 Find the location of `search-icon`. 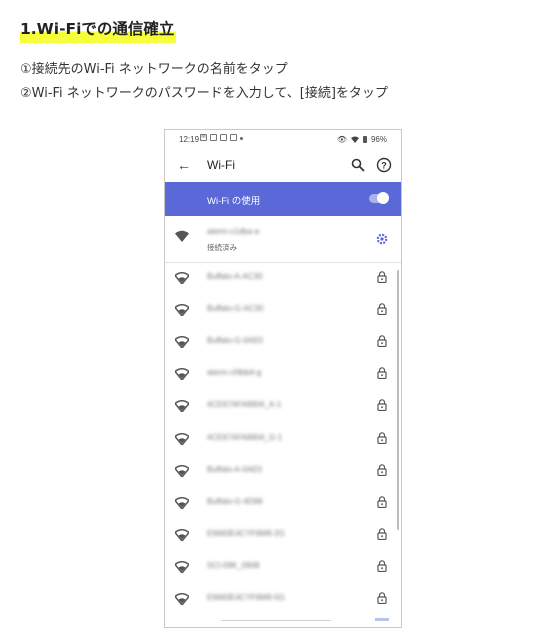

search-icon is located at coordinates (358, 165).